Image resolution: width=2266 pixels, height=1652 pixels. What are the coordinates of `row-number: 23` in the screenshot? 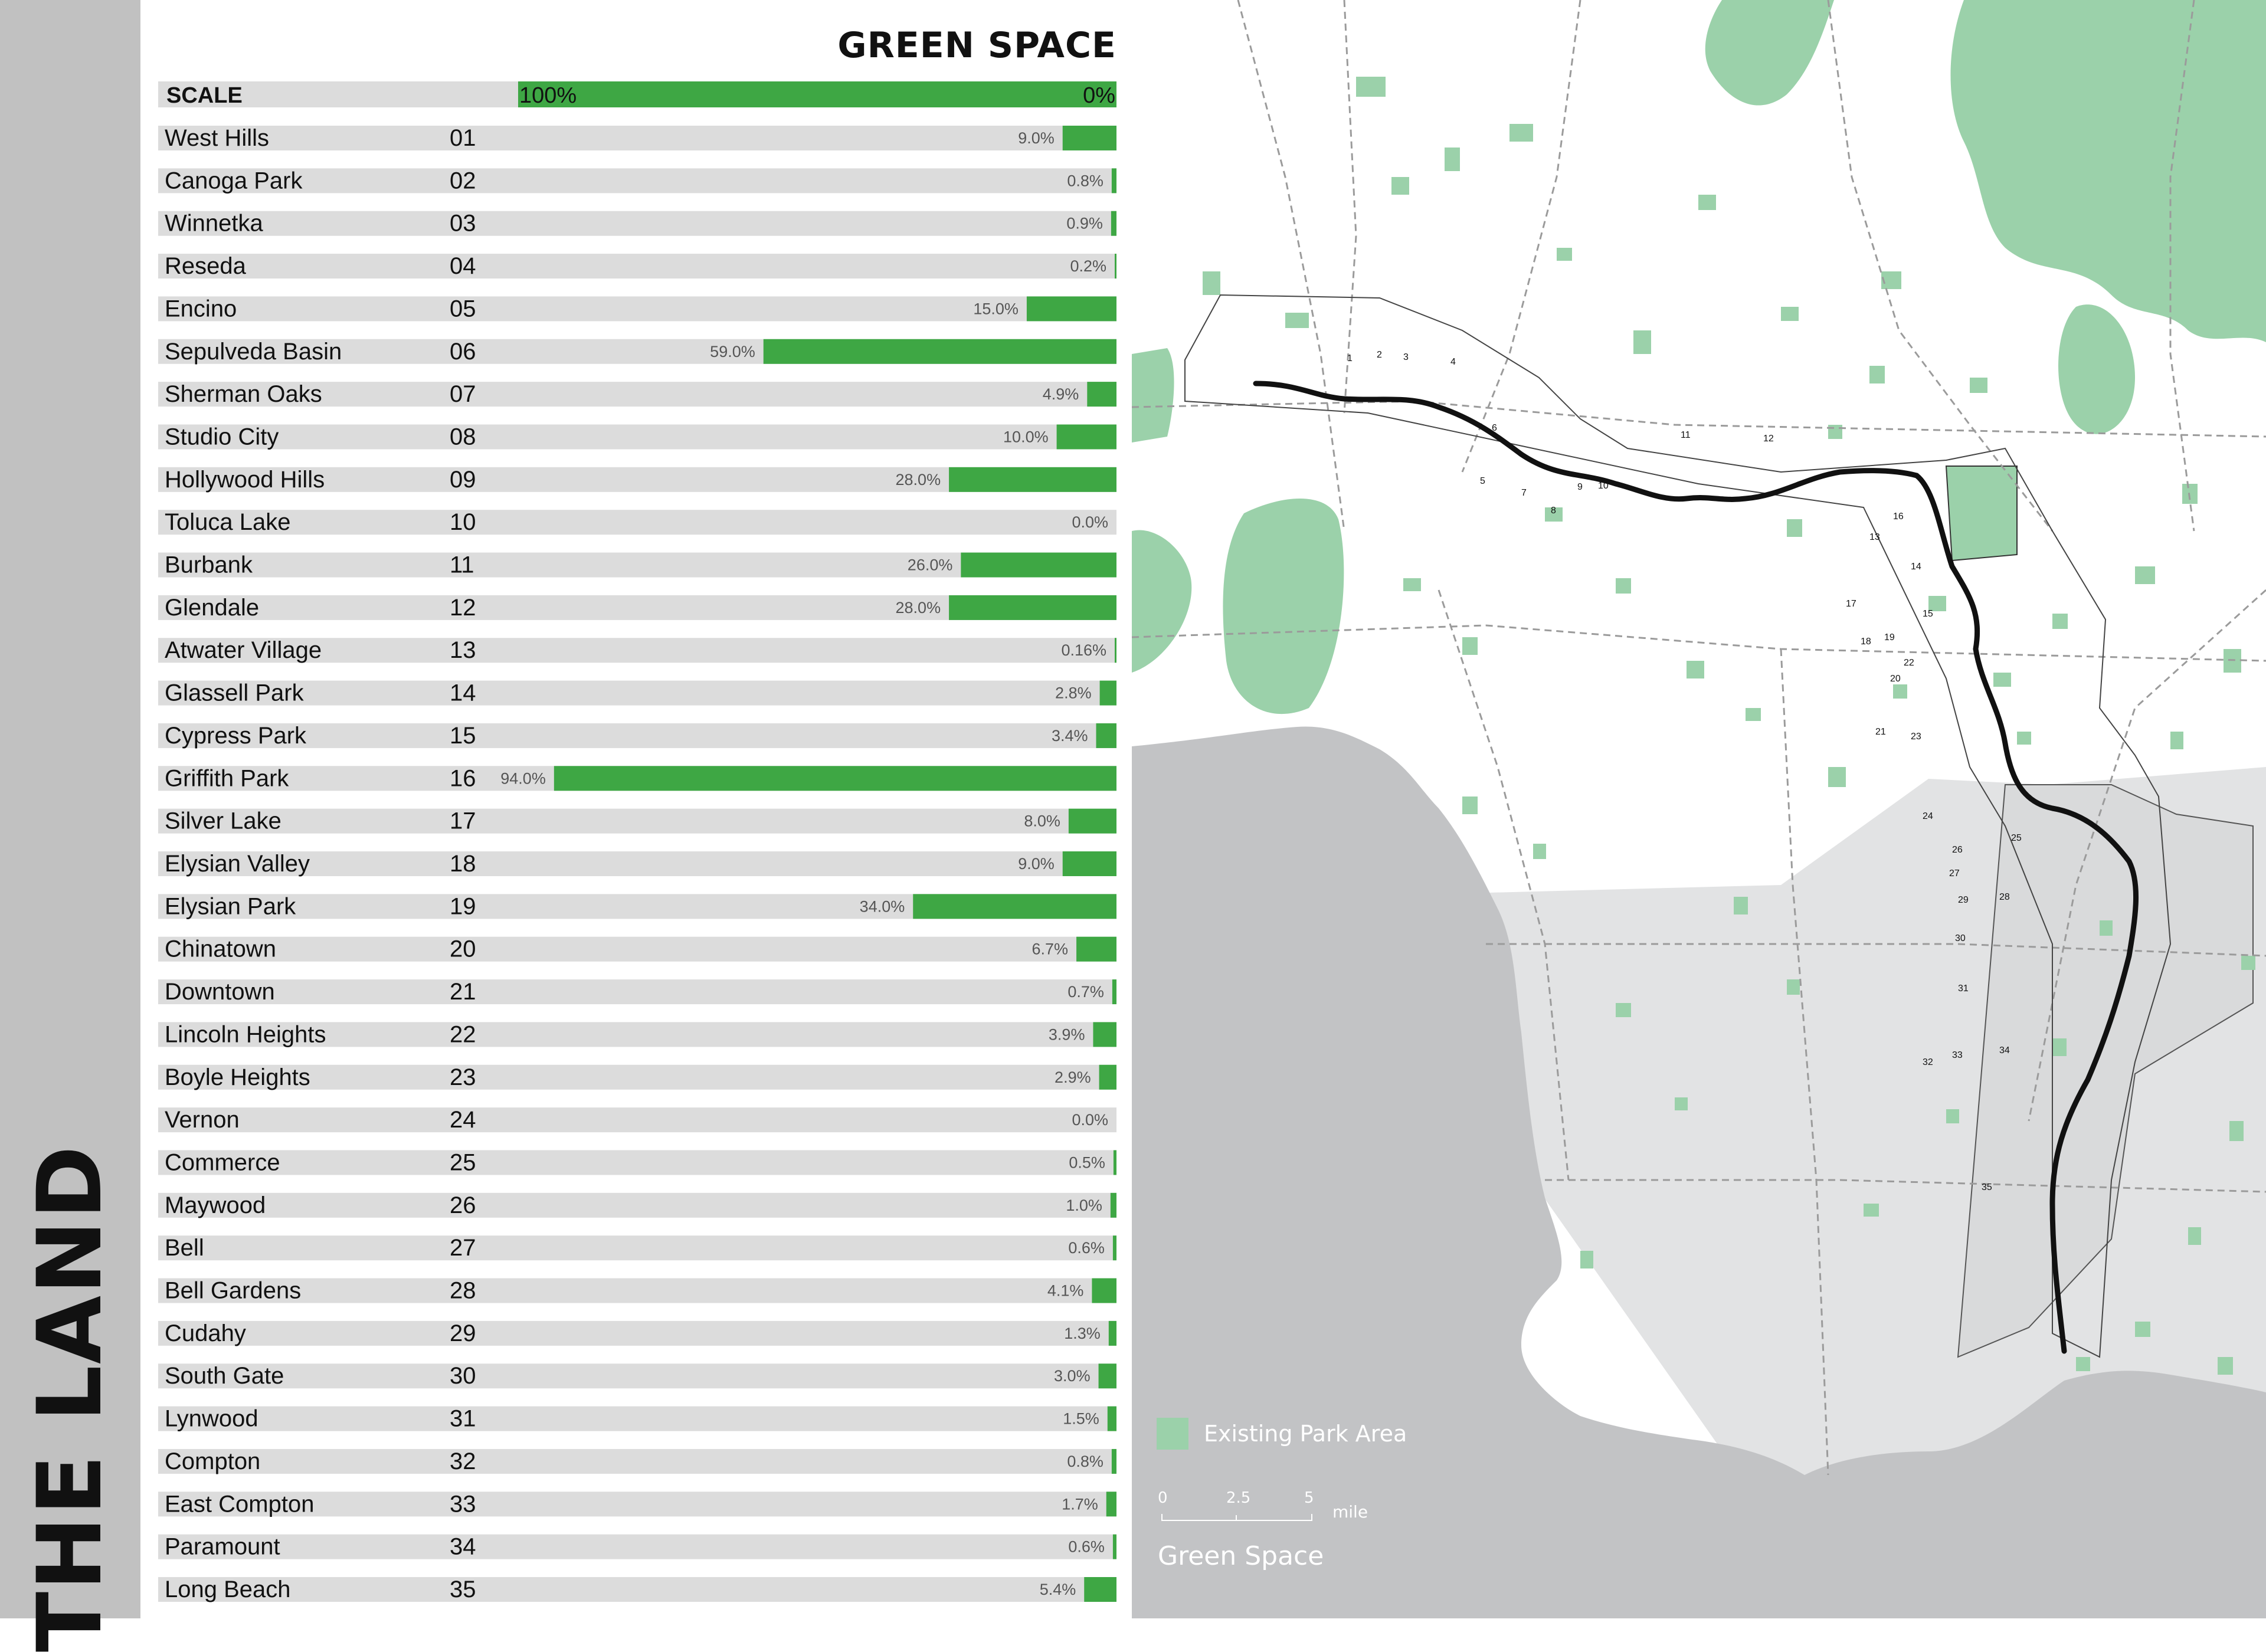 It's located at (463, 1077).